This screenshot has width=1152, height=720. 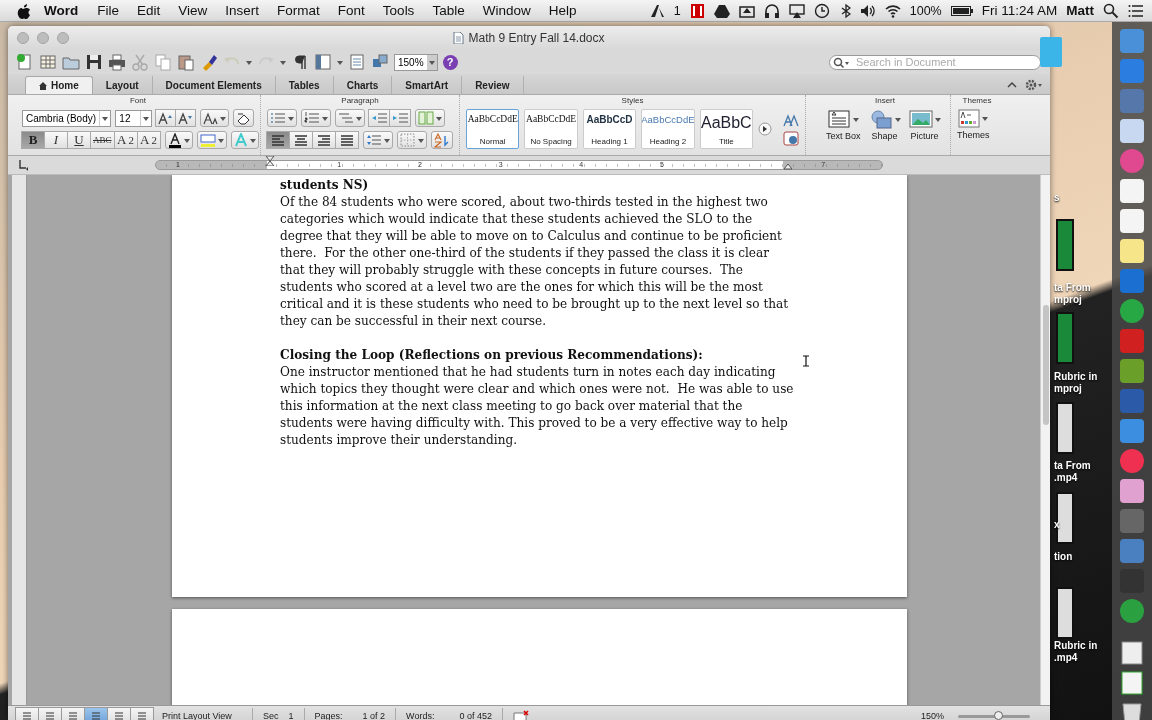 I want to click on format-button: B, so click(x=33, y=140).